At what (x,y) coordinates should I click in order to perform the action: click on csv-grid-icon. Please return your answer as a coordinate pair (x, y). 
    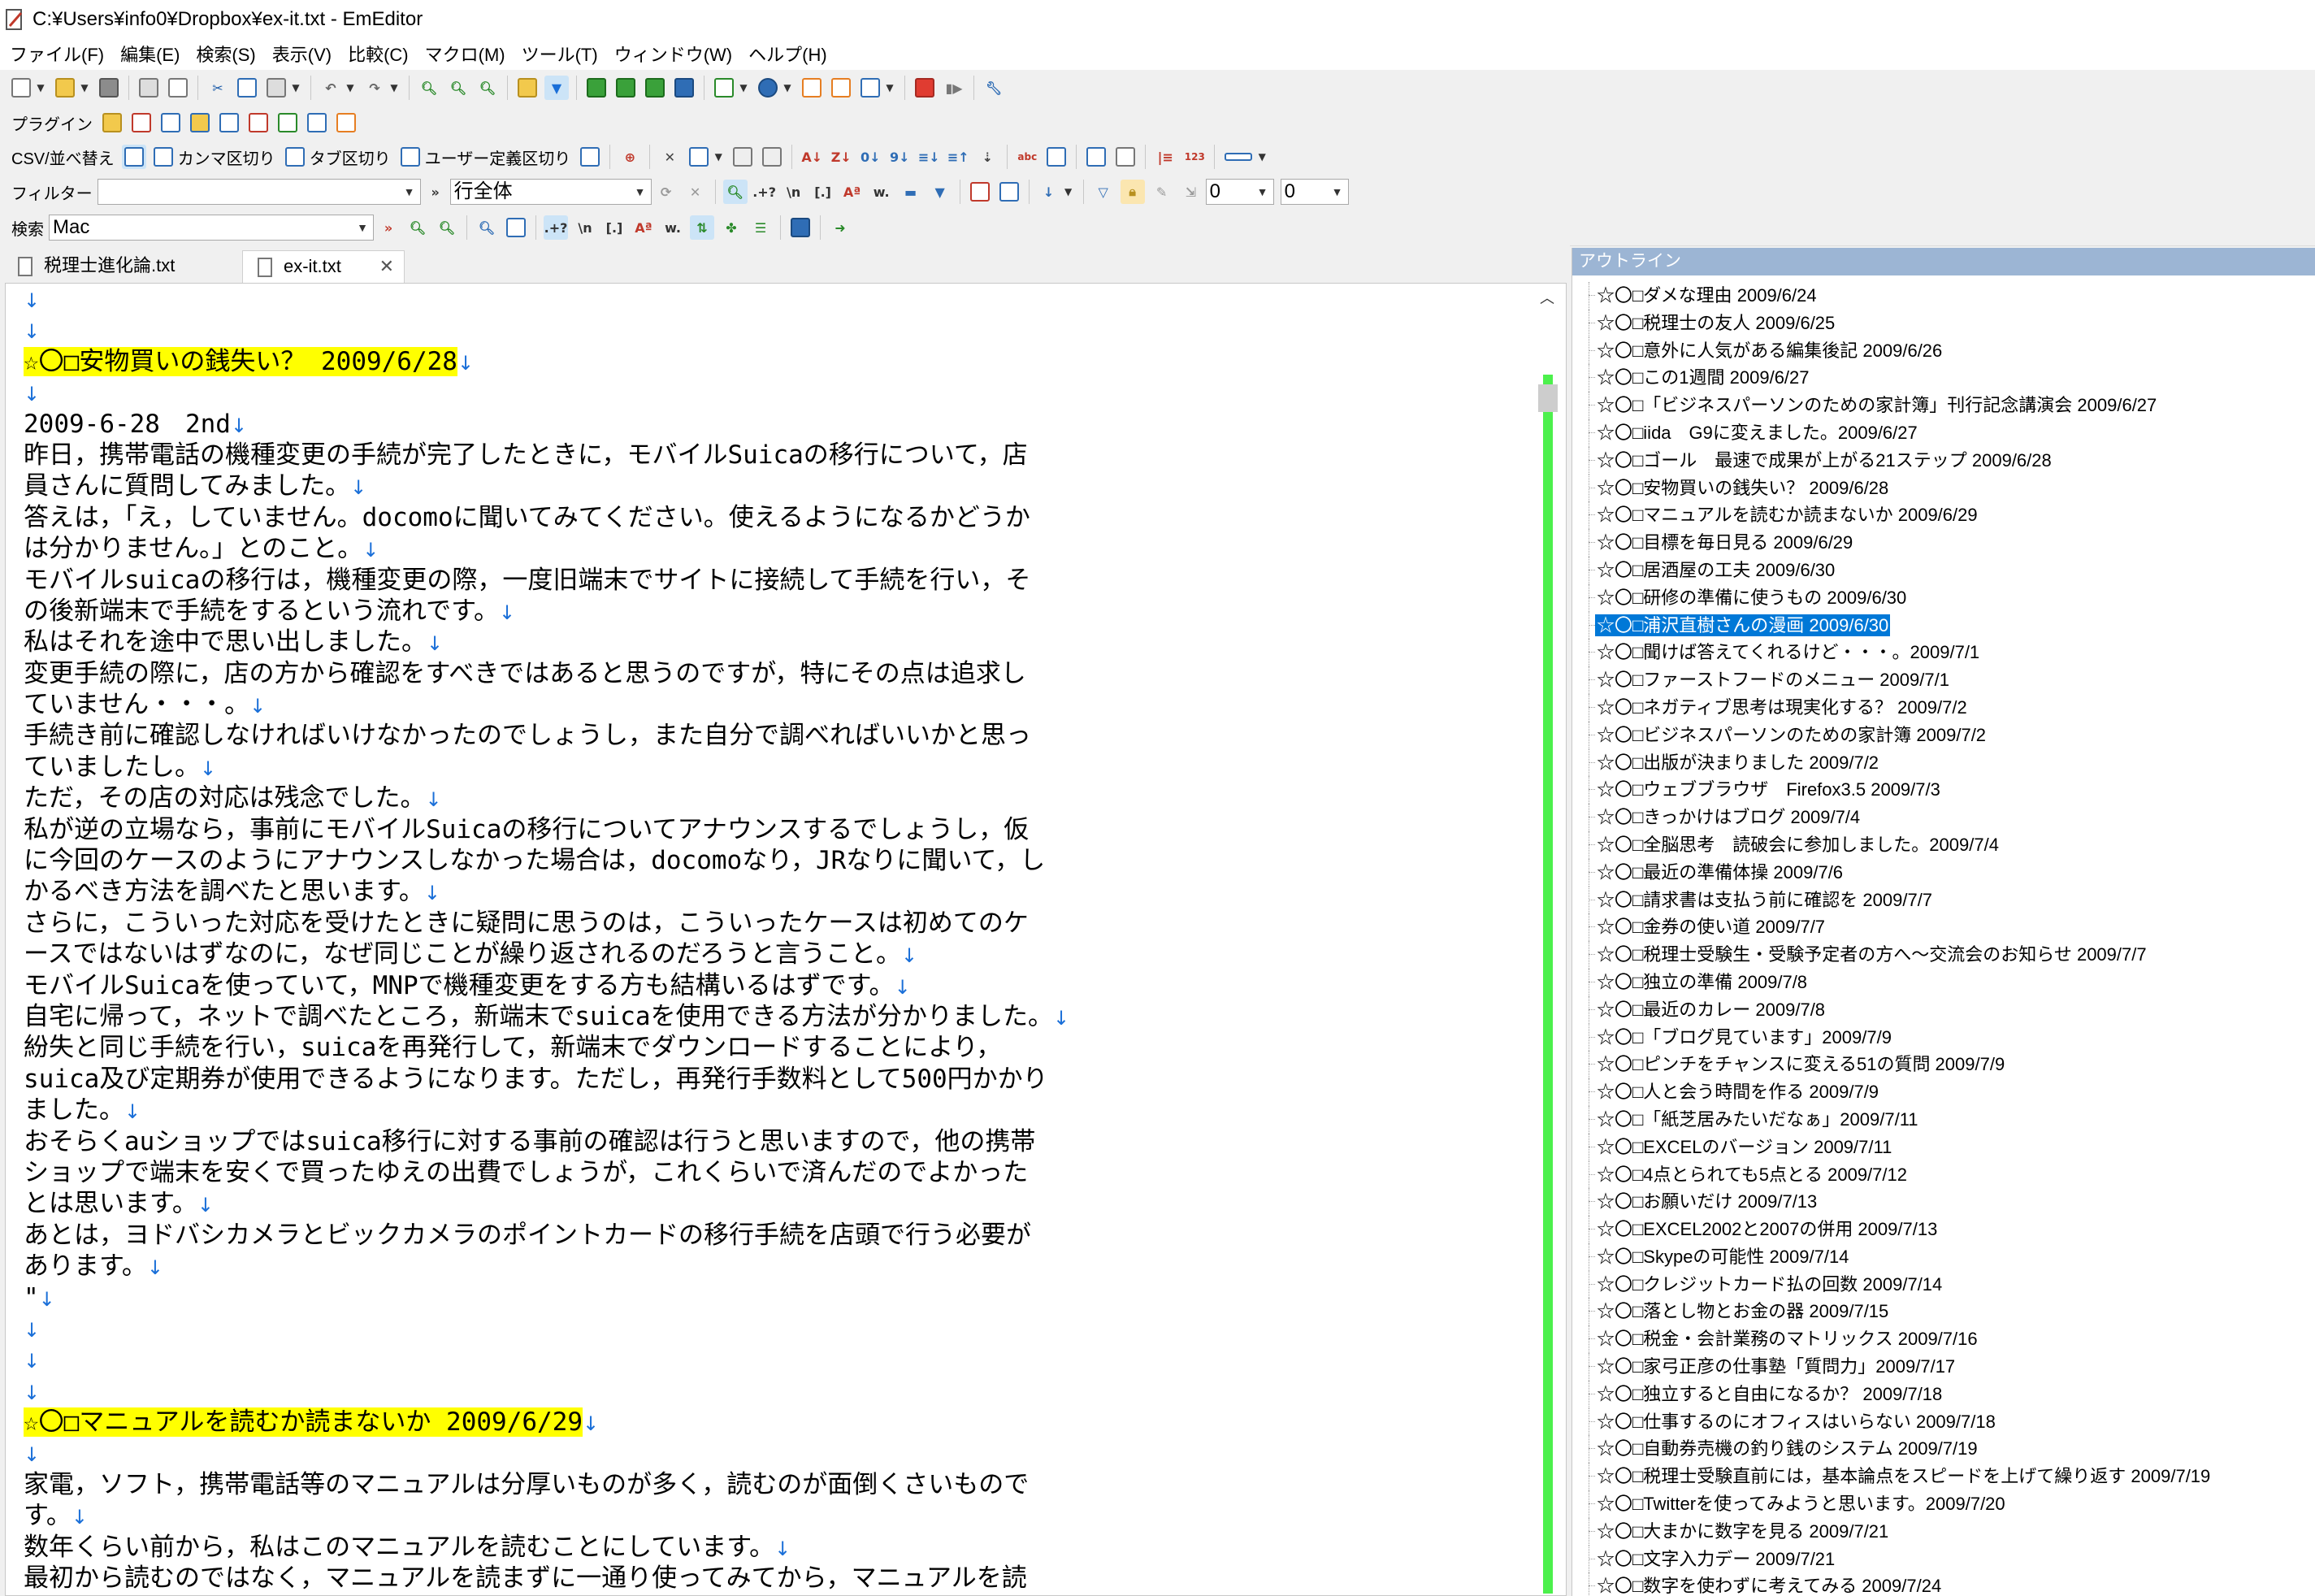
    Looking at the image, I should click on (699, 157).